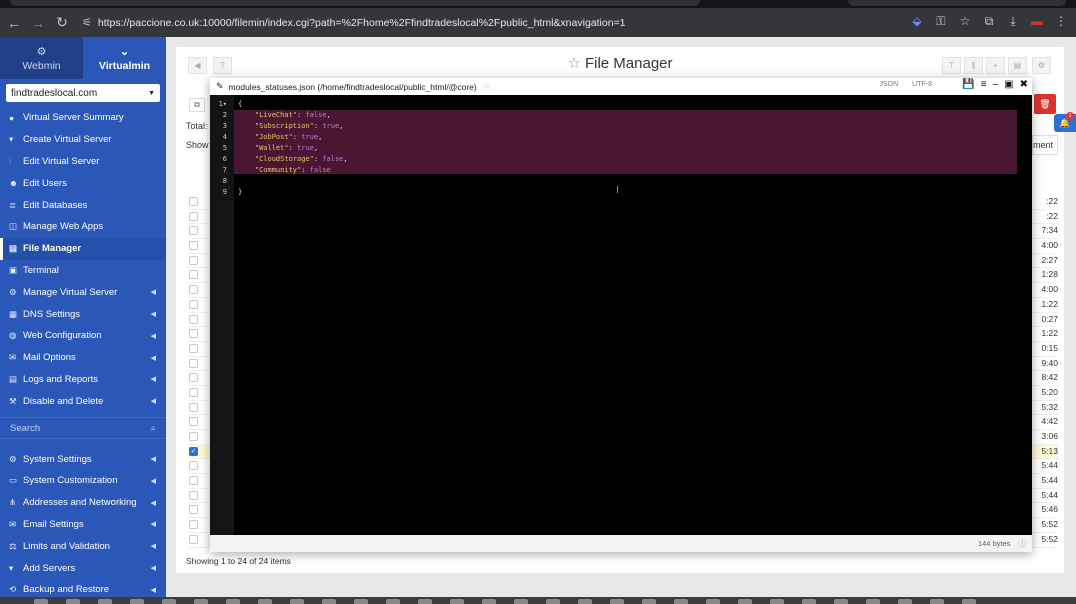  What do you see at coordinates (38, 23) in the screenshot?
I see `forward-arrow-icon: →` at bounding box center [38, 23].